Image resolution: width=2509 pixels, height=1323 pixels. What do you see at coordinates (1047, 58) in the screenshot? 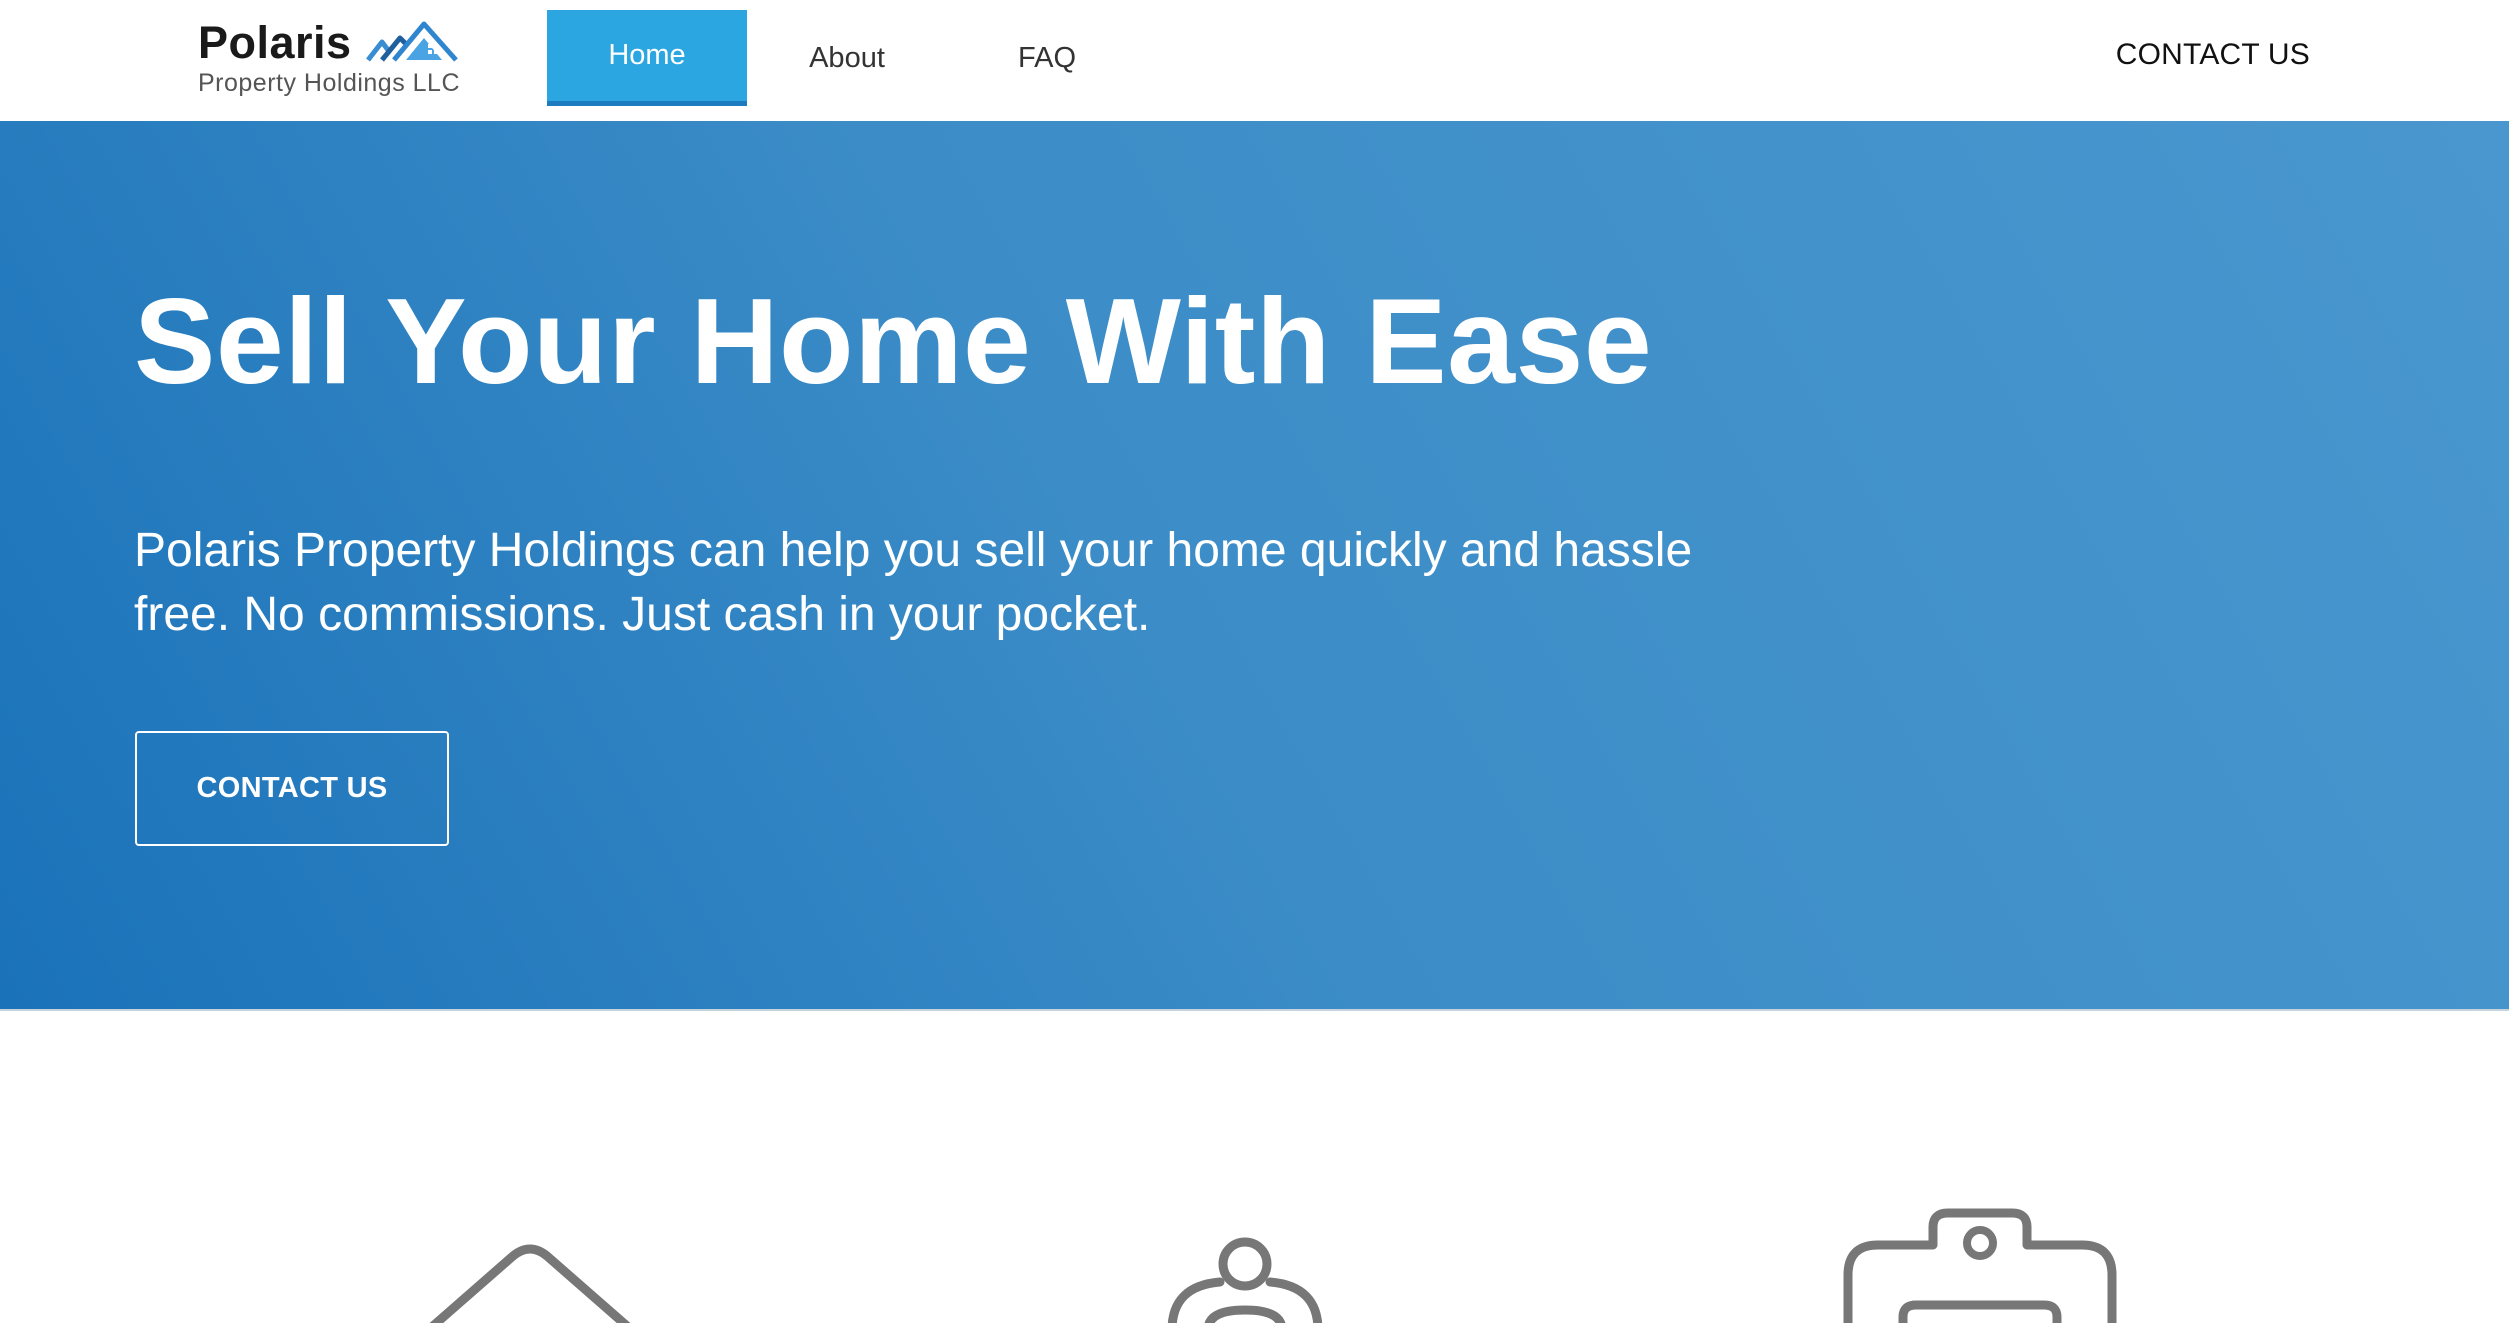
I see `nav-faq: FAQ` at bounding box center [1047, 58].